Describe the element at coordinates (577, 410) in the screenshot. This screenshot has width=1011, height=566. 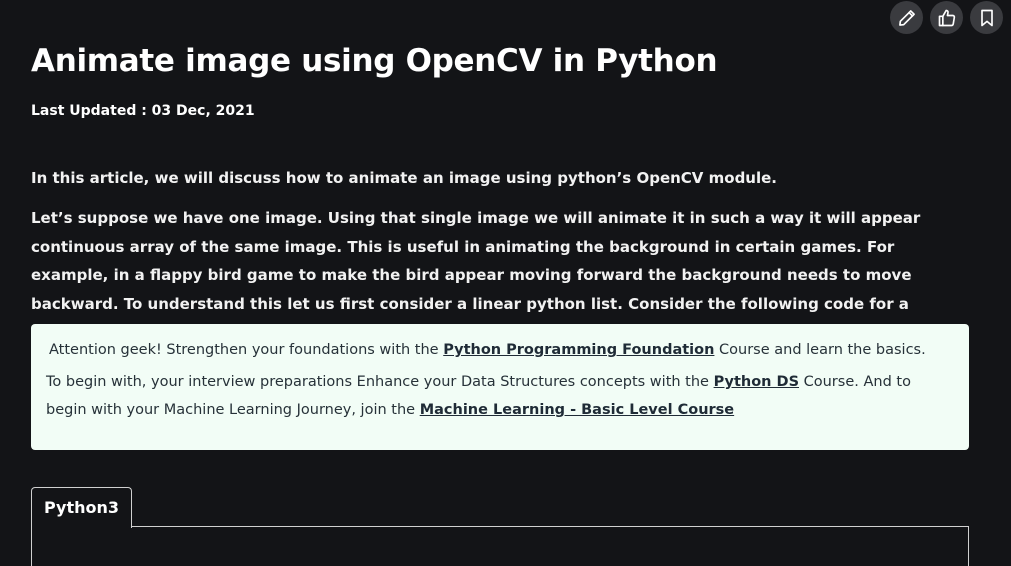
I see `machine-learning-link: Machine Learning - Basic Level Course` at that location.